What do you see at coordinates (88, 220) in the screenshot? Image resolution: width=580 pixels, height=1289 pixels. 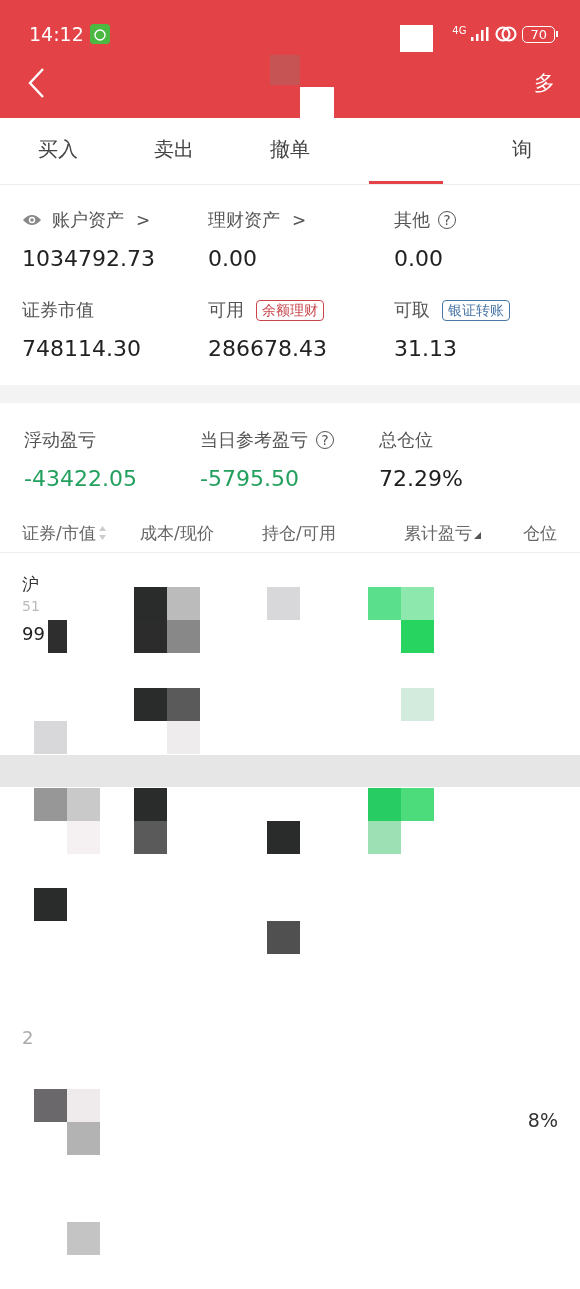 I see `section-label: 账户资产` at bounding box center [88, 220].